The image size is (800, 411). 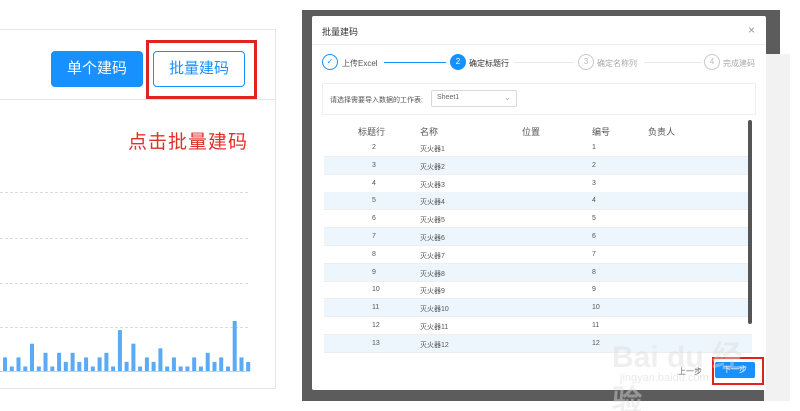 I want to click on step-4-label: 完成建码, so click(x=739, y=63).